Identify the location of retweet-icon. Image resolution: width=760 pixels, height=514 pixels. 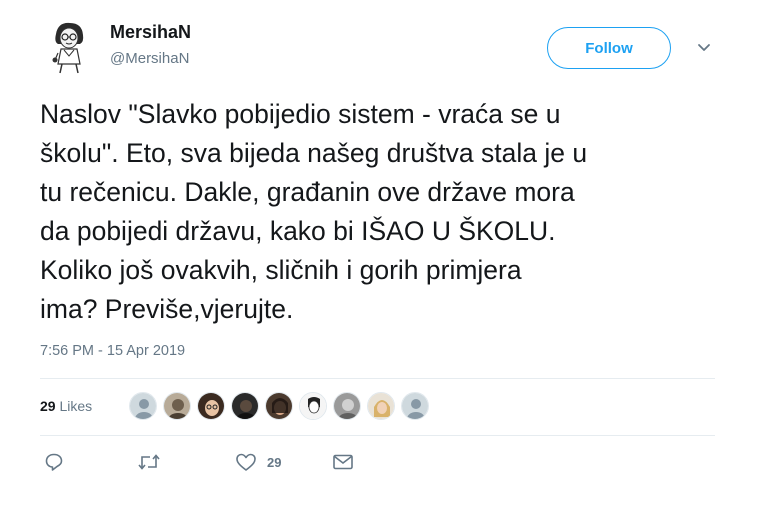
(149, 462).